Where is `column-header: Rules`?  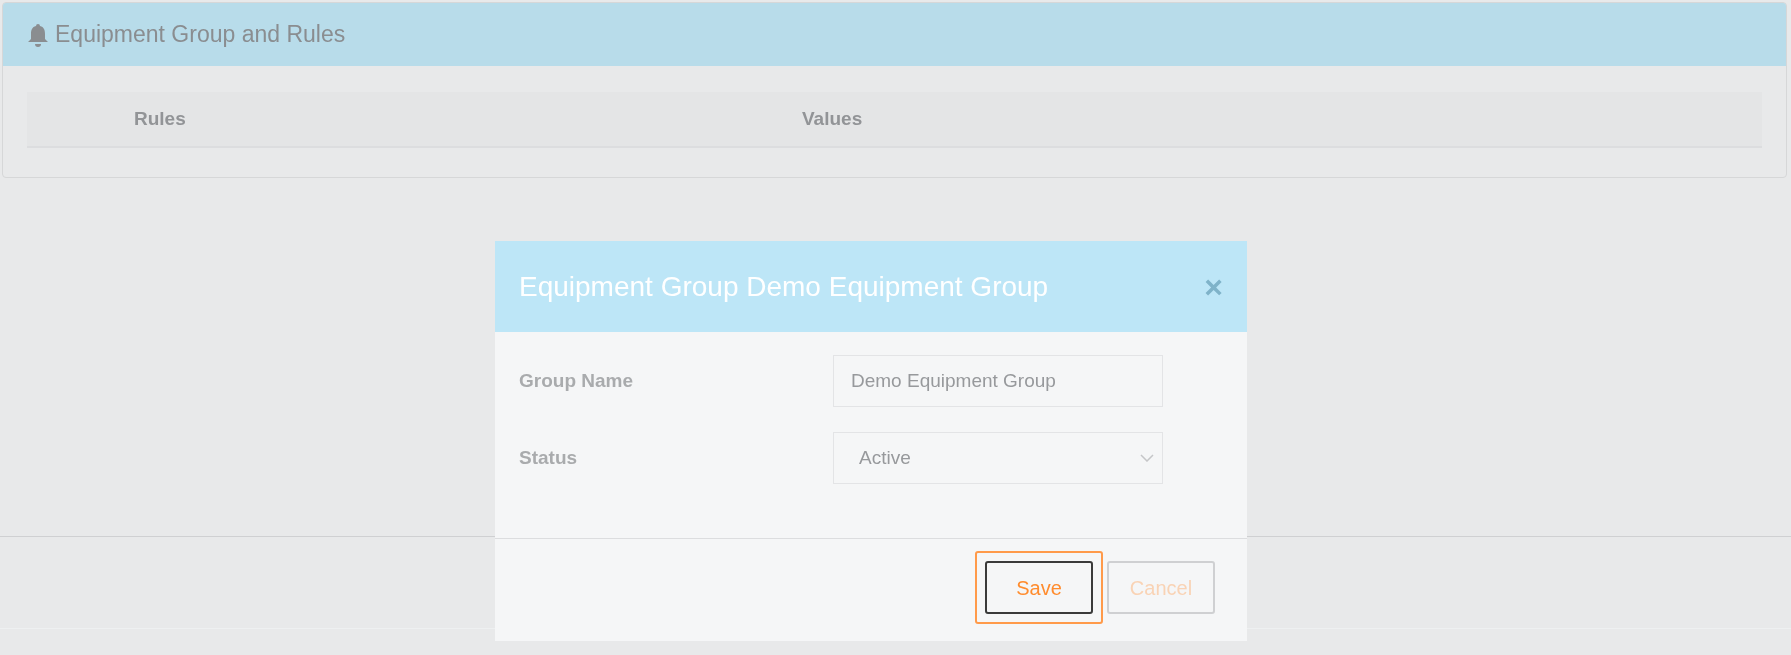 column-header: Rules is located at coordinates (160, 118).